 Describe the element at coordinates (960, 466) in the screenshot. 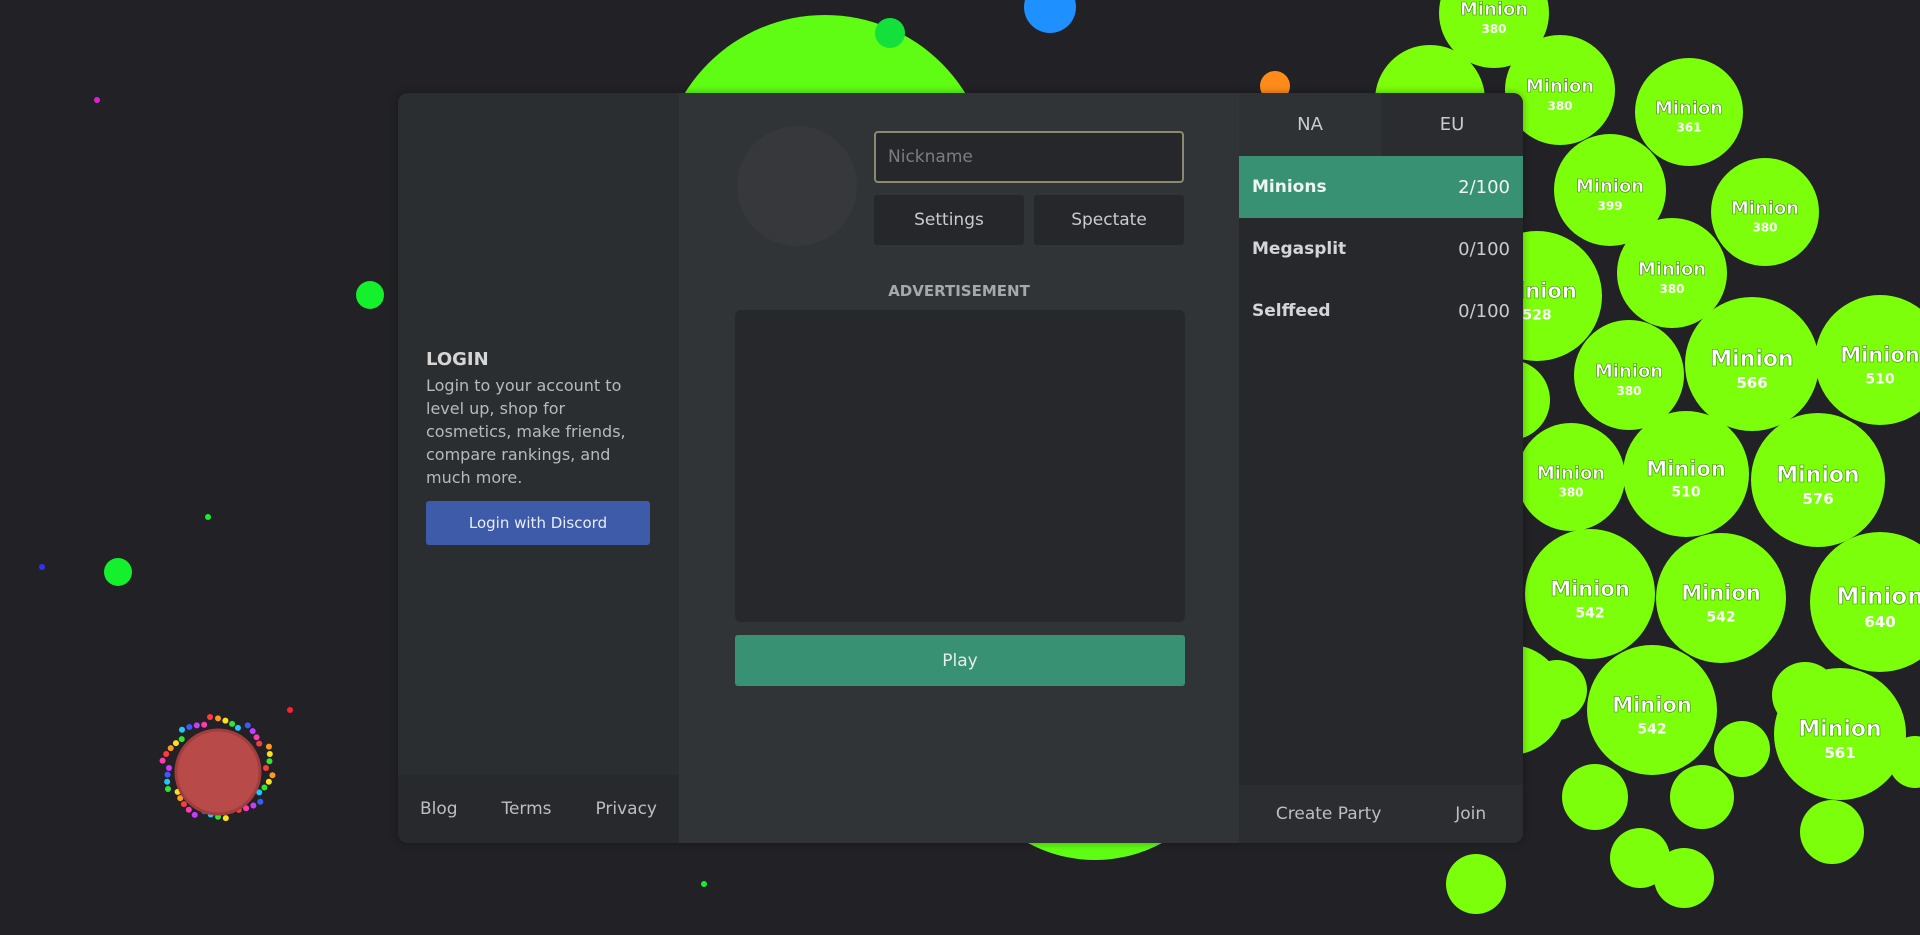

I see `advertisement-box` at that location.